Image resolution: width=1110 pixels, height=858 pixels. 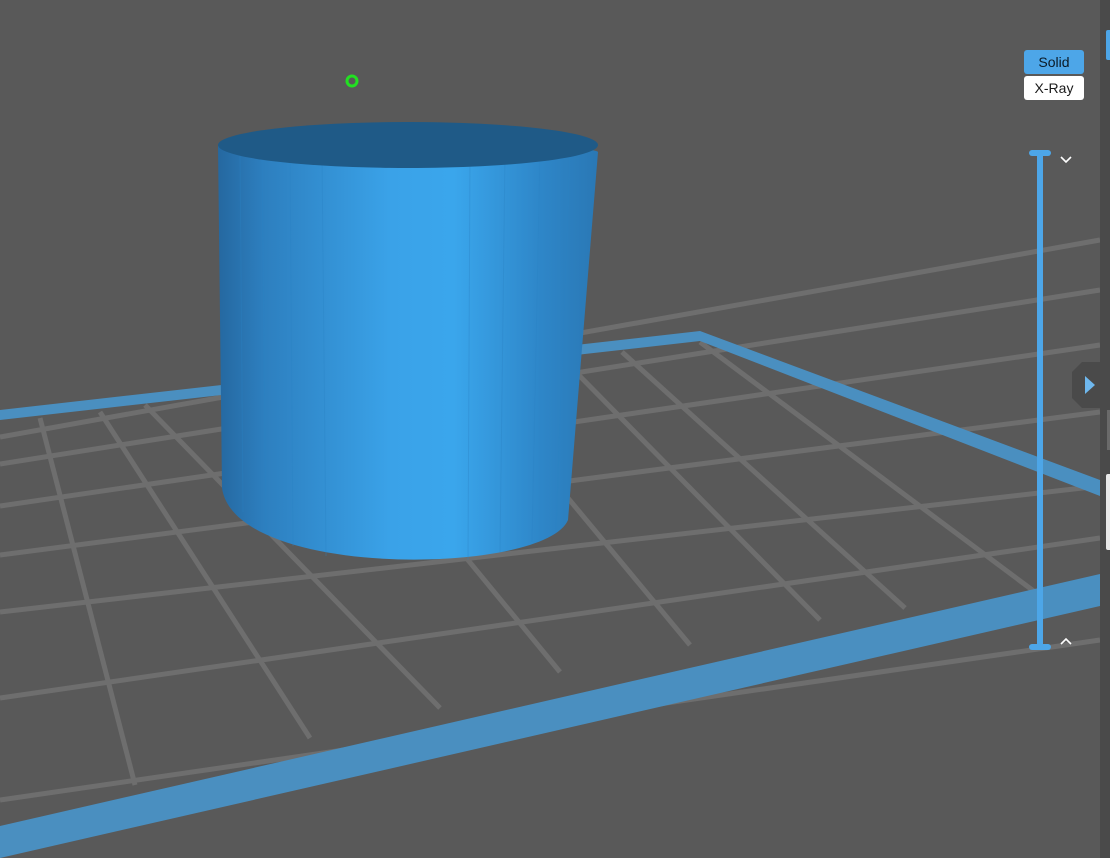 What do you see at coordinates (1054, 62) in the screenshot?
I see `solid-view-button: Solid` at bounding box center [1054, 62].